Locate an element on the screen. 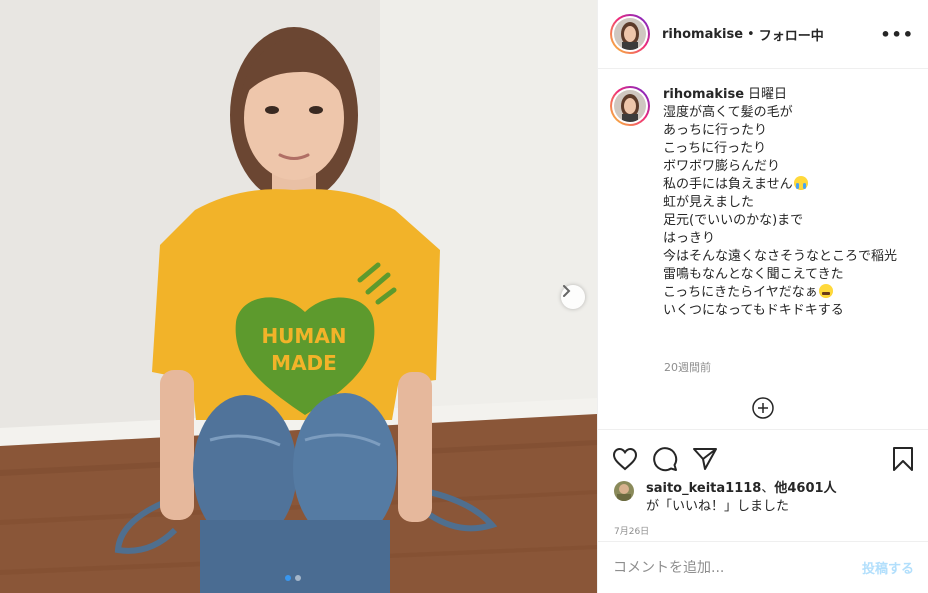 The height and width of the screenshot is (593, 928). caption-line: こっちに行ったり is located at coordinates (715, 148).